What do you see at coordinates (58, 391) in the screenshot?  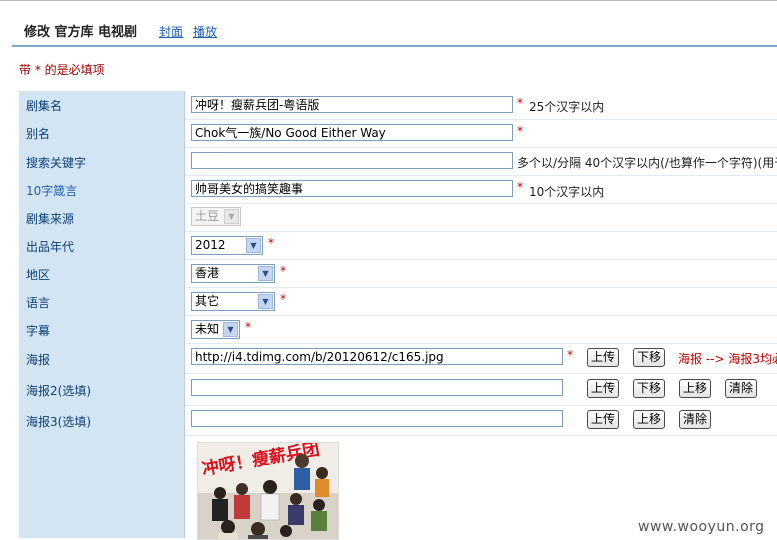 I see `poster2-label: 海报2(选填)` at bounding box center [58, 391].